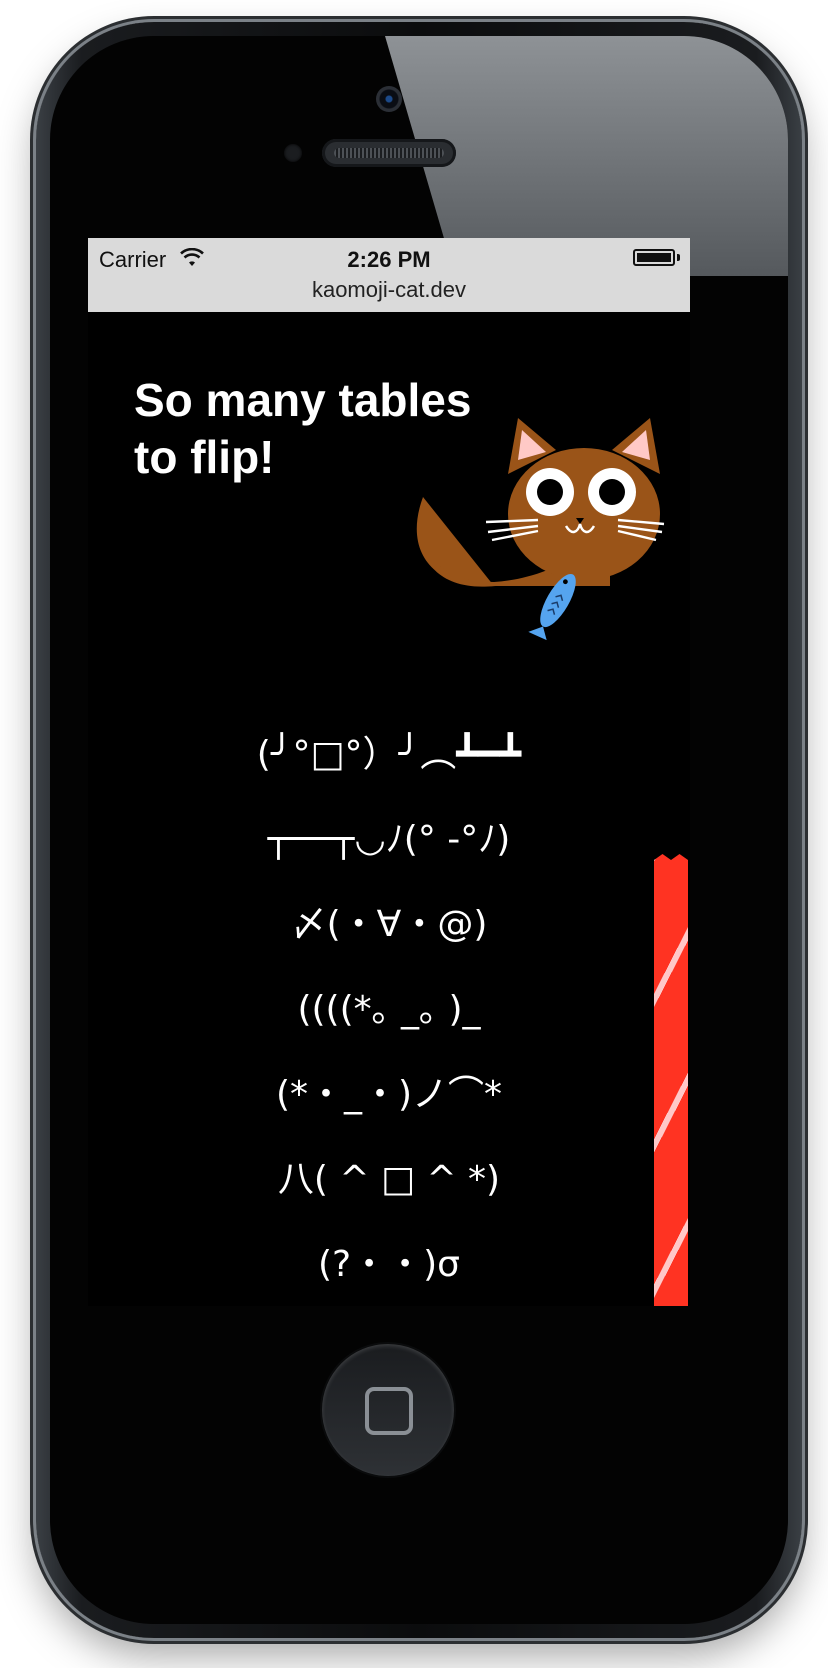 This screenshot has width=828, height=1668. I want to click on kaomoji-item: (*・_・)ノ⌒*, so click(389, 1090).